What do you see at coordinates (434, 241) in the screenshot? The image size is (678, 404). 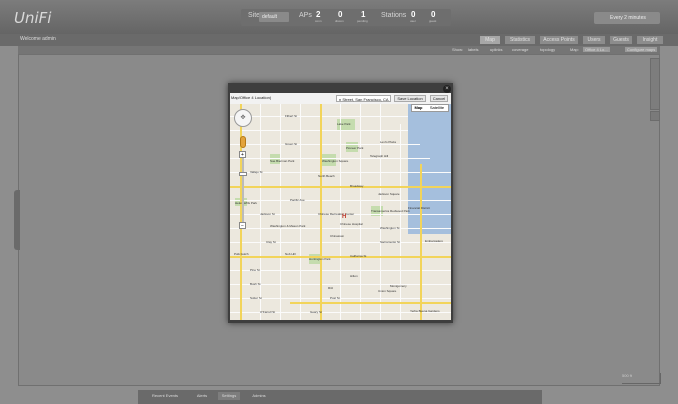 I see `map-label: Embarcadero` at bounding box center [434, 241].